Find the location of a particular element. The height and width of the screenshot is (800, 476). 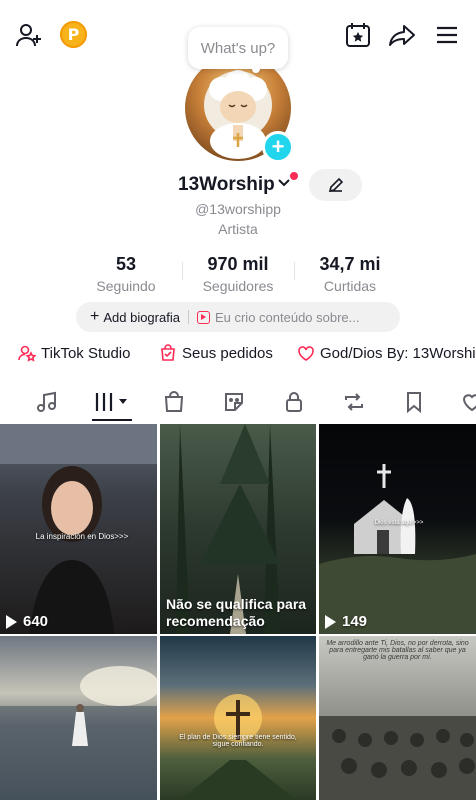

link-playlist: God/Dios By: 13Worship is located at coordinates (386, 353).